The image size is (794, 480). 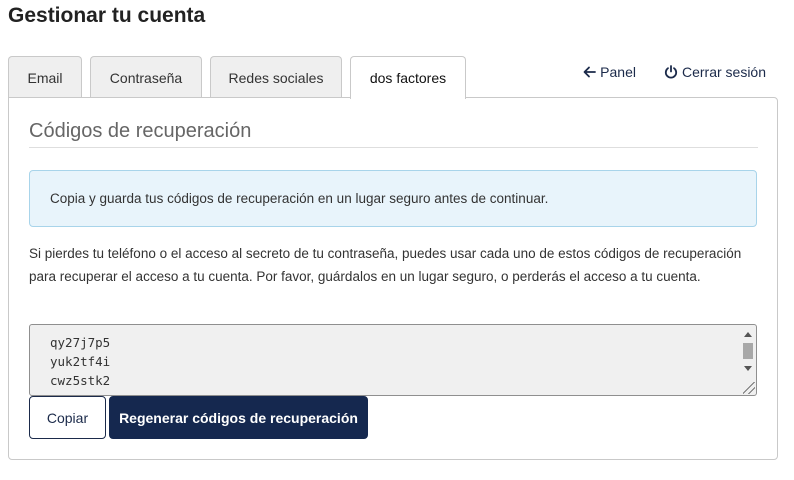 I want to click on tab-social: Redes sociales, so click(x=276, y=77).